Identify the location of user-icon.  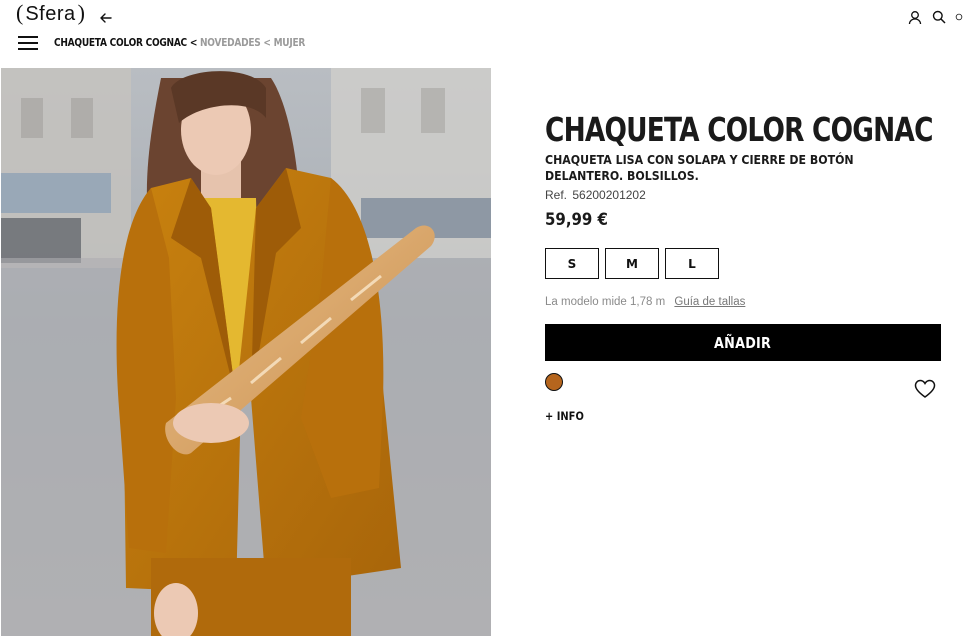
(915, 17).